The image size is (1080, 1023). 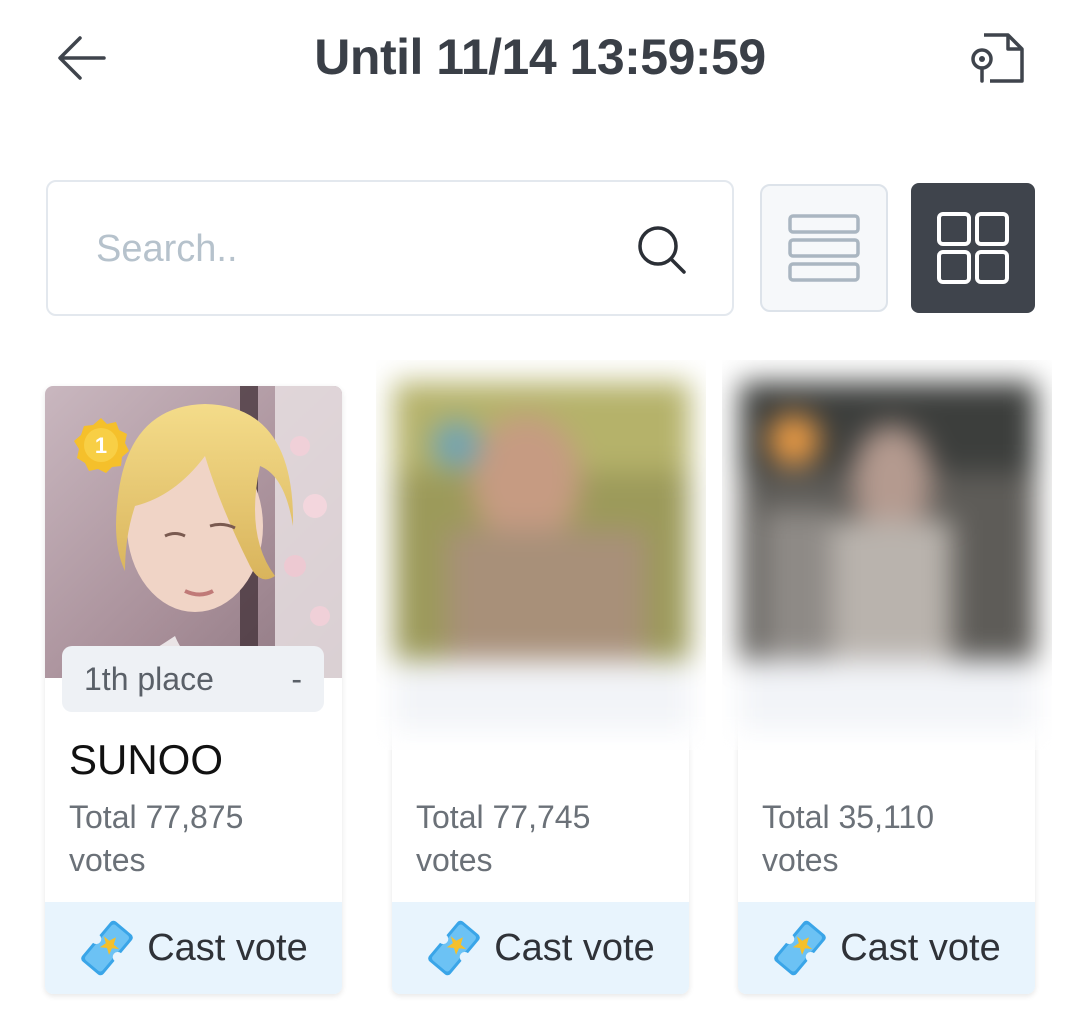 I want to click on share-button, so click(x=997, y=58).